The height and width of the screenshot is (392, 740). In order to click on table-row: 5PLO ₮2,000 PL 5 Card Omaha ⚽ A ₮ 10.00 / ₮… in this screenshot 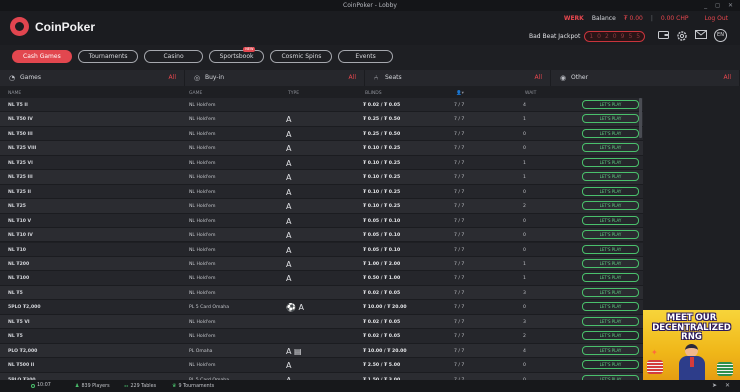, I will do `click(321, 307)`.